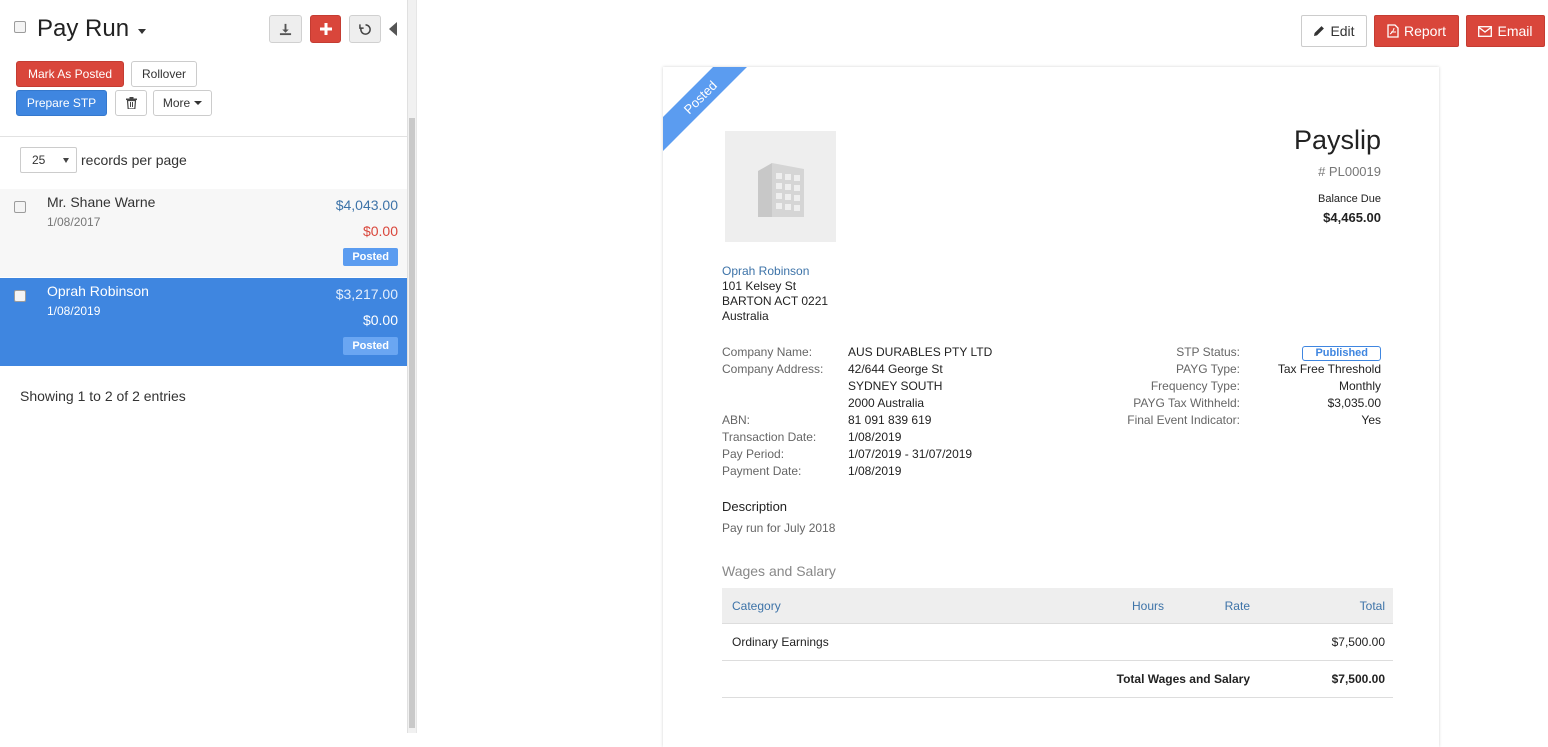  I want to click on report-button: Report, so click(1416, 31).